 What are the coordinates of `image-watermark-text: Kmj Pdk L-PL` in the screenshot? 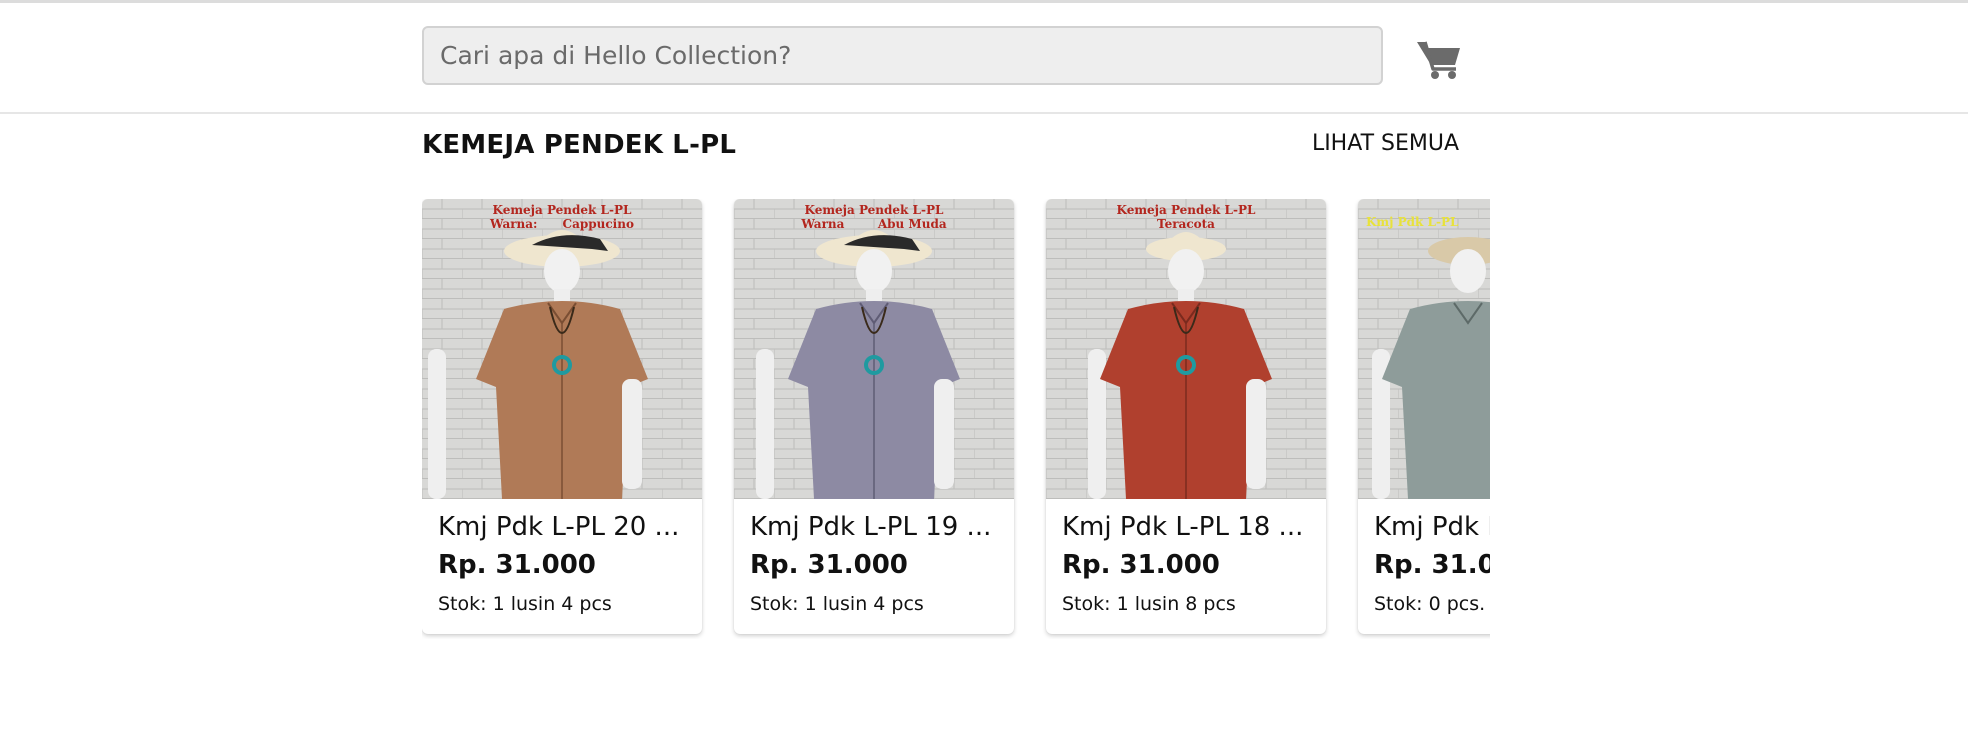 It's located at (1412, 222).